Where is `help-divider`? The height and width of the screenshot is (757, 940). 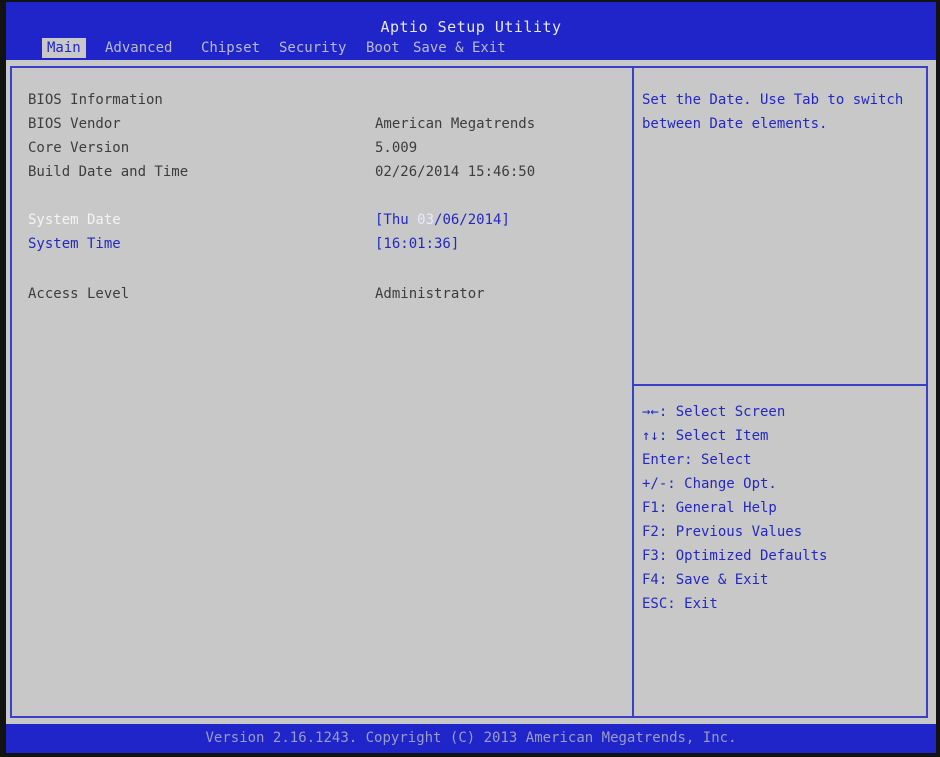 help-divider is located at coordinates (780, 385).